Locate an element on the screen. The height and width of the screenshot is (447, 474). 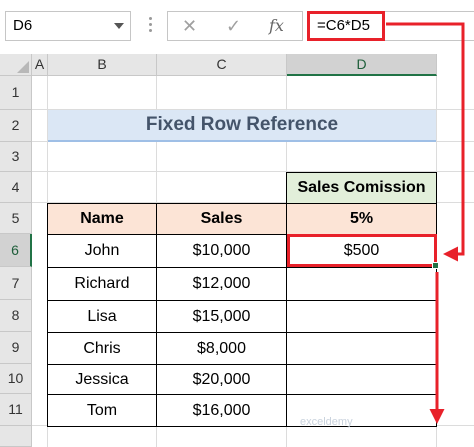
annotation-arrows is located at coordinates (425, 223).